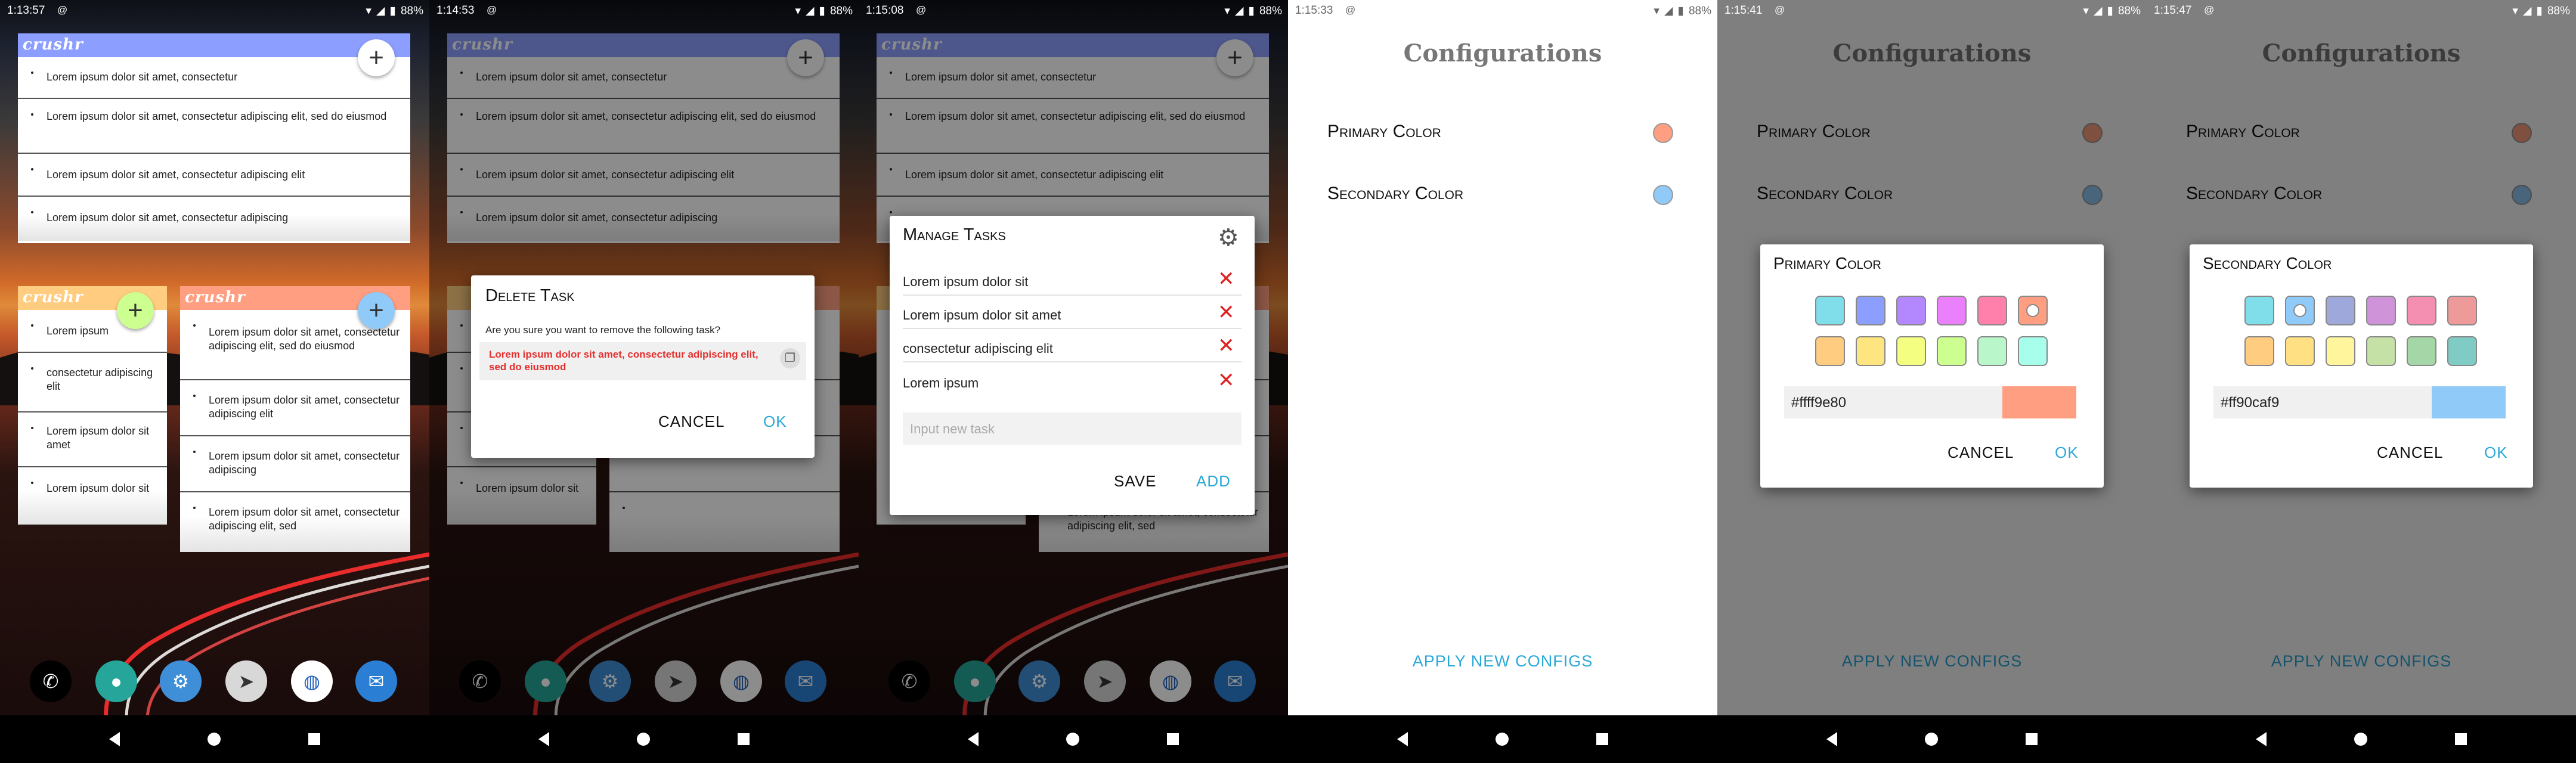 The image size is (2576, 763). What do you see at coordinates (2039, 402) in the screenshot?
I see `color-preview` at bounding box center [2039, 402].